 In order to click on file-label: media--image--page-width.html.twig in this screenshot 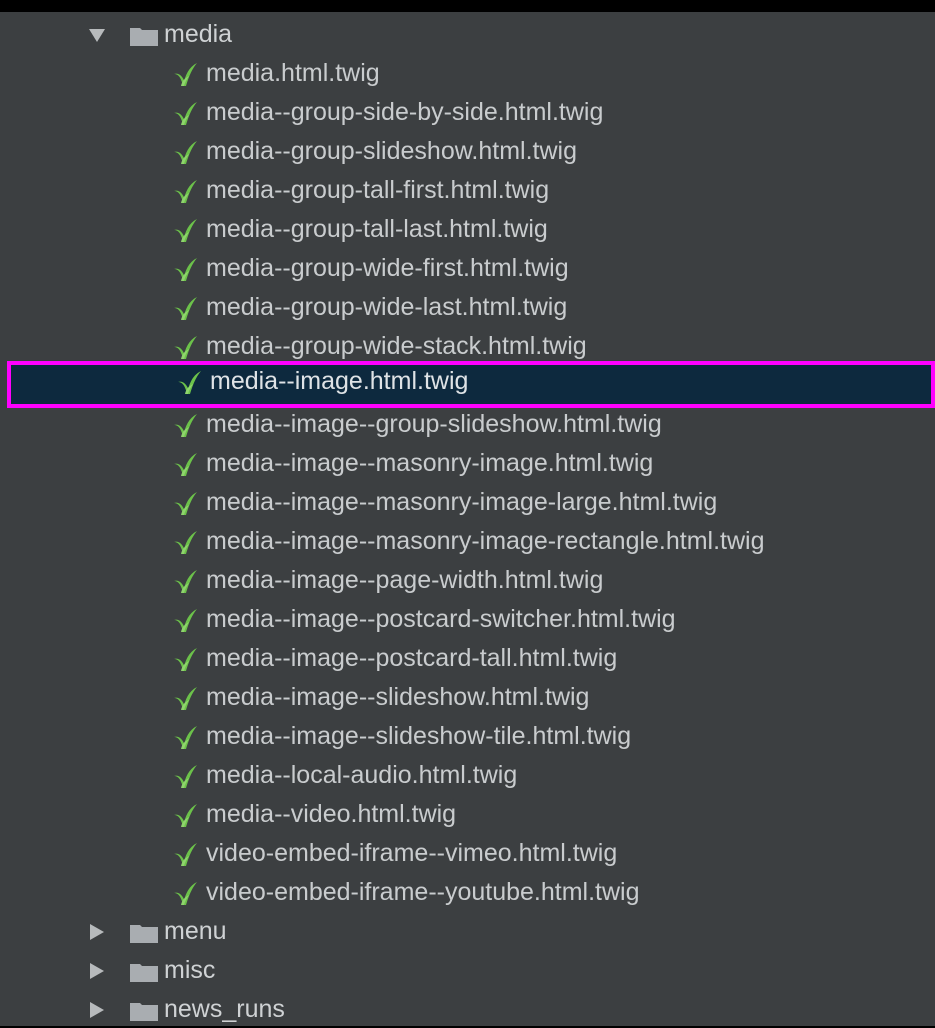, I will do `click(405, 580)`.